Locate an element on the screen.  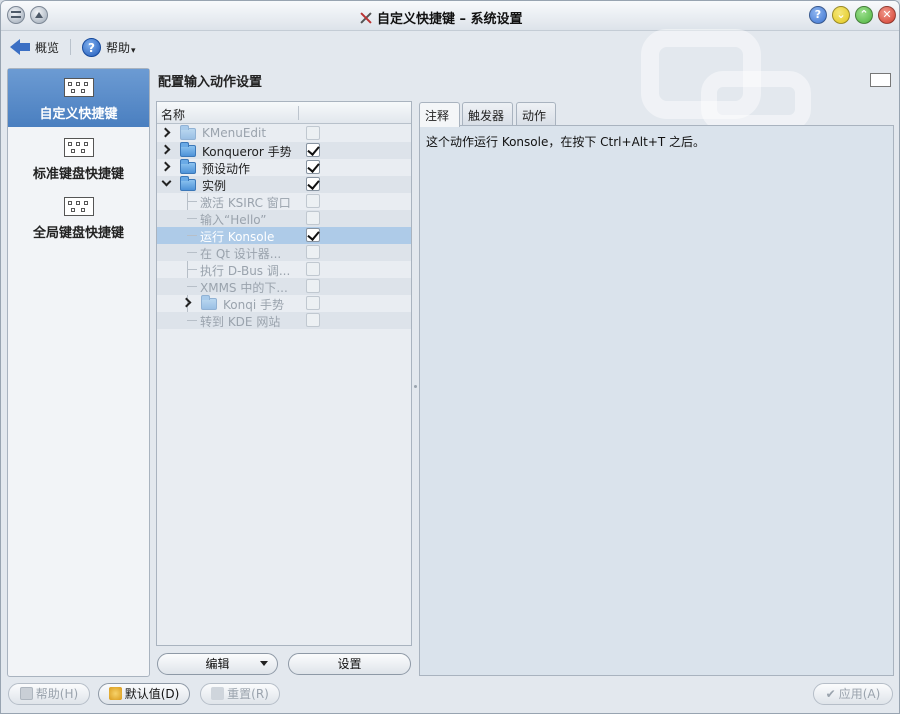
sidebar-item-global-shortcuts: 全局键盘快捷键 is located at coordinates (78, 217).